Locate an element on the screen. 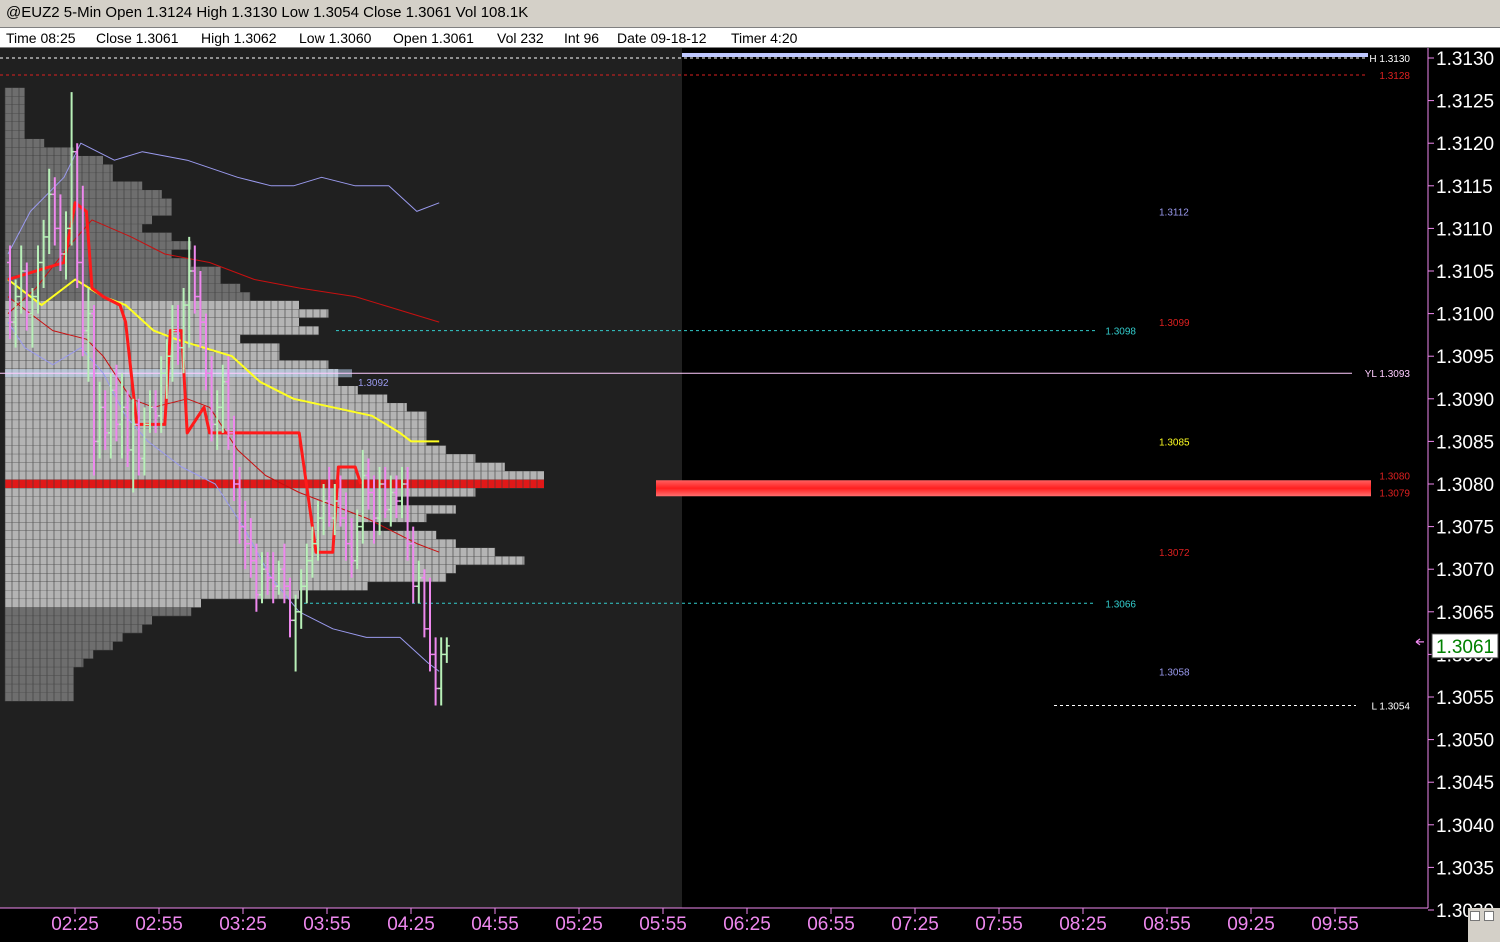  time-axis-label: 09:55 is located at coordinates (1335, 924).